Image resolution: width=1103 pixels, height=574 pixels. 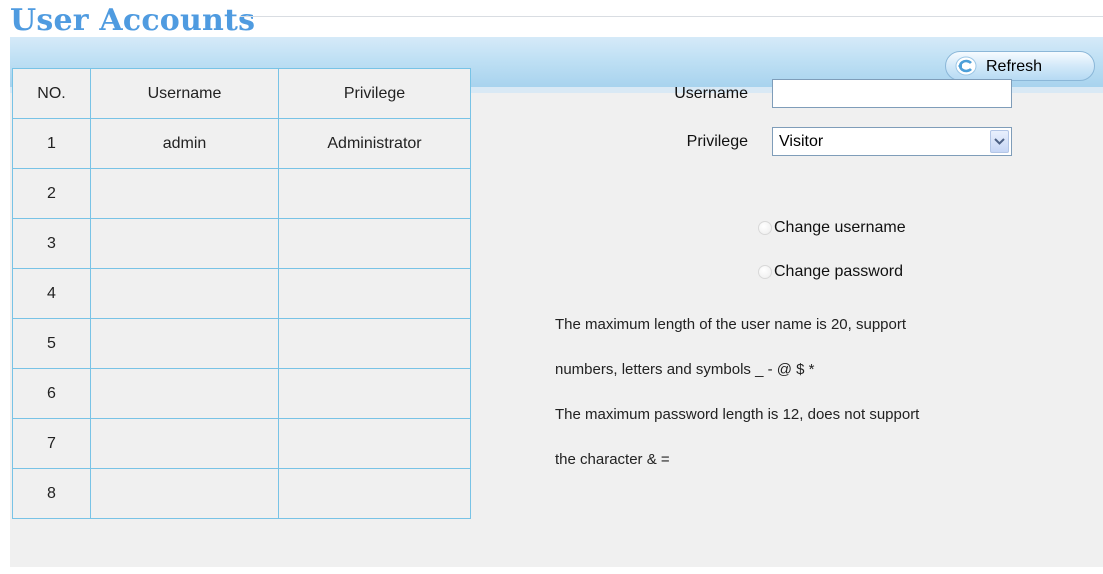 I want to click on table-header-row: NO. Username Privilege, so click(x=241, y=93).